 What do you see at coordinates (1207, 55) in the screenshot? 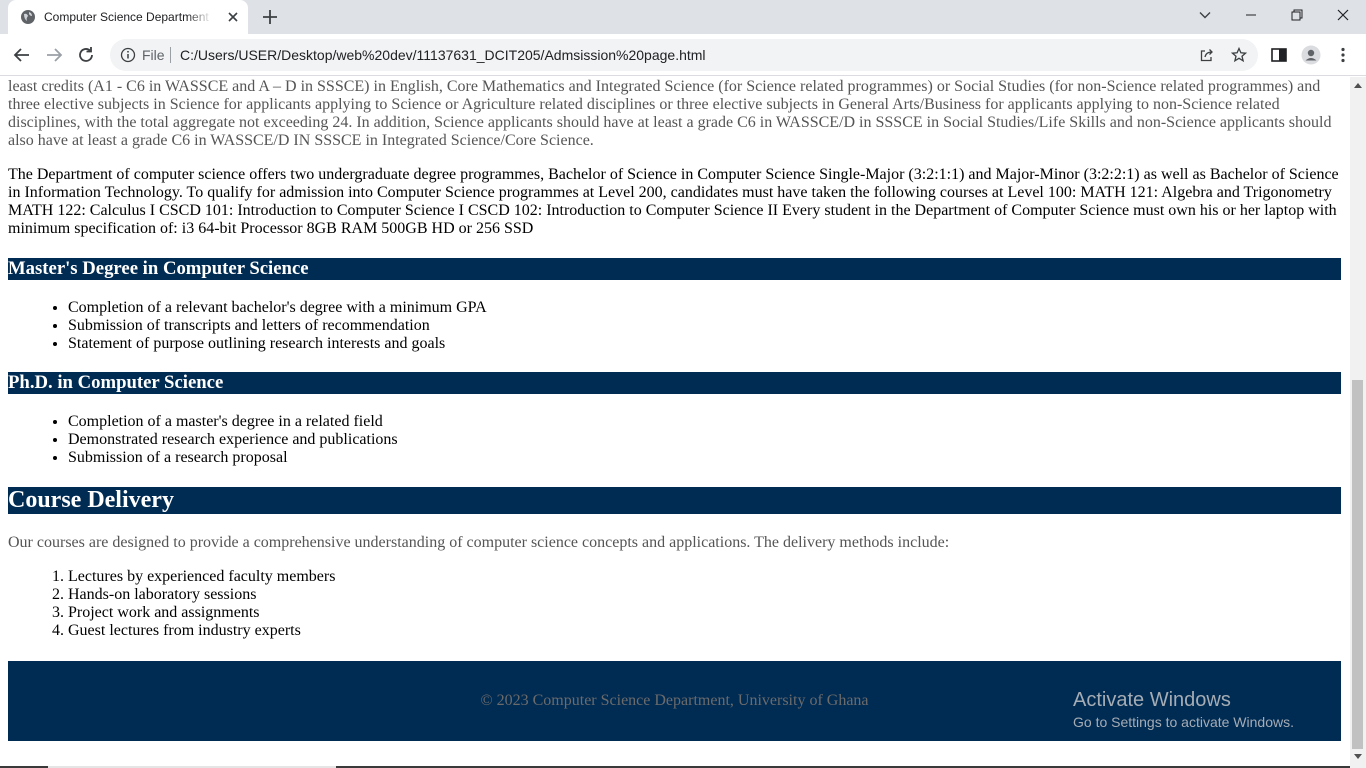
I see `share-icon` at bounding box center [1207, 55].